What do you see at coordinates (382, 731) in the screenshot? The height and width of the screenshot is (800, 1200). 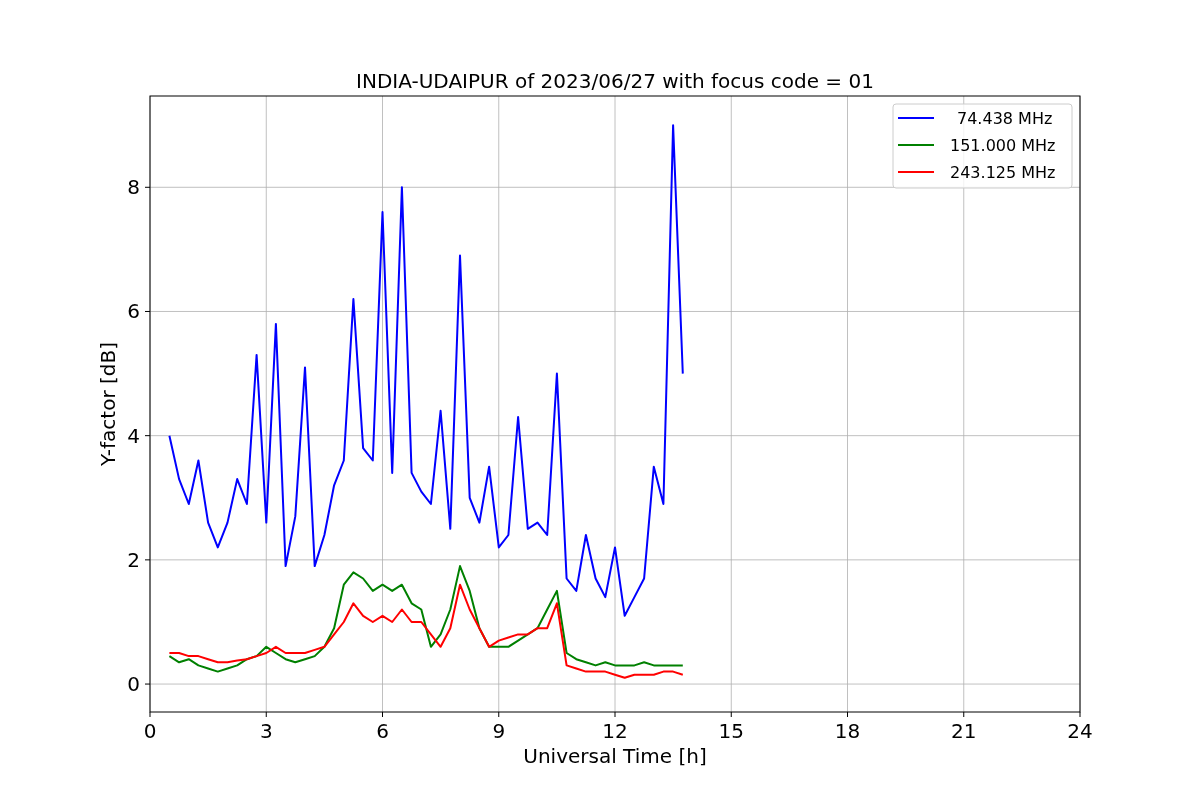 I see `x-tick-label: 6` at bounding box center [382, 731].